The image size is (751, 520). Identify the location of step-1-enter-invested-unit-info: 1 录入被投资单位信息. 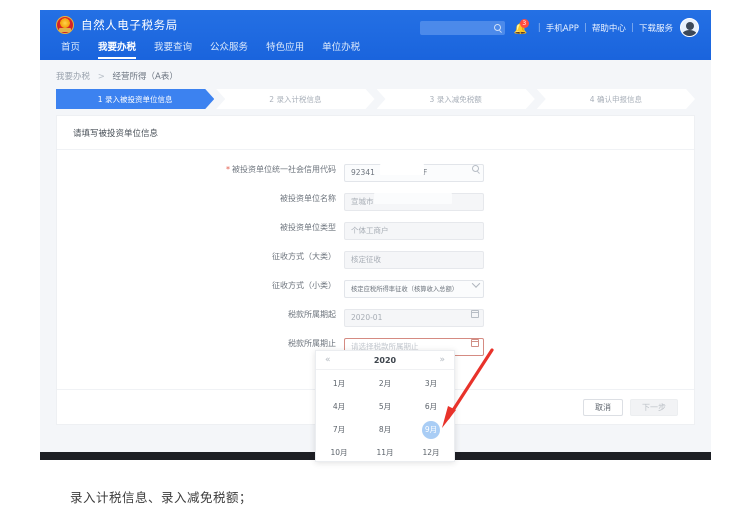
(135, 99).